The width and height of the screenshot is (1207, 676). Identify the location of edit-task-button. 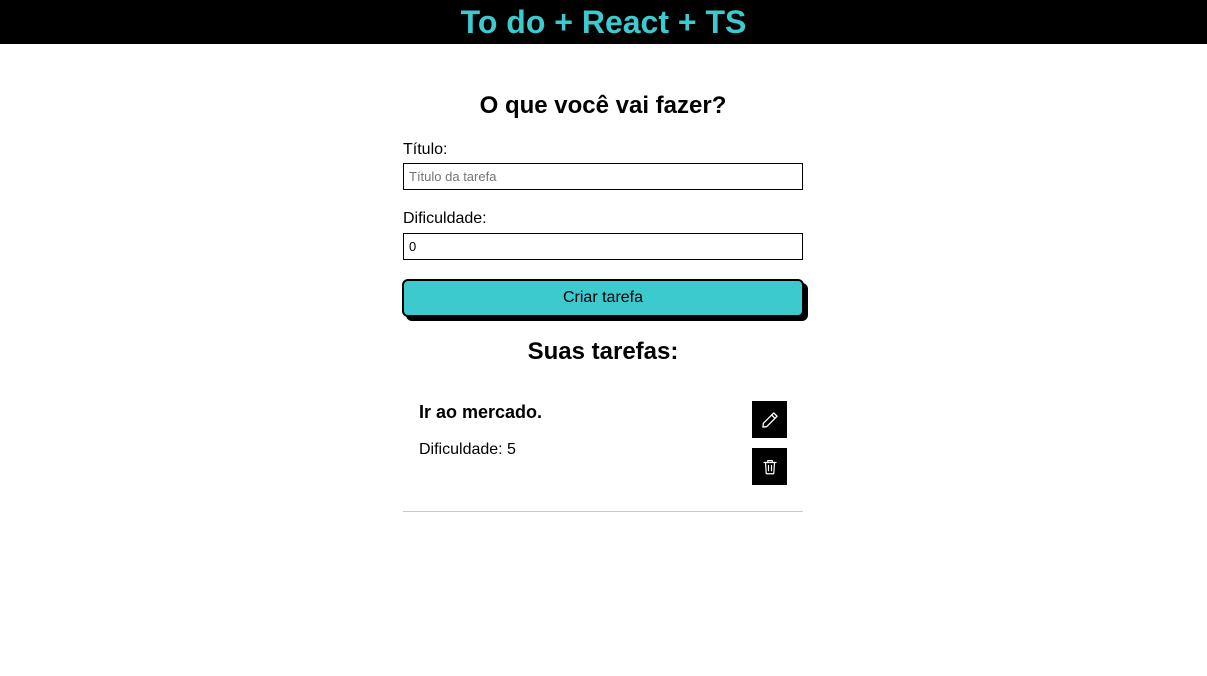
(769, 419).